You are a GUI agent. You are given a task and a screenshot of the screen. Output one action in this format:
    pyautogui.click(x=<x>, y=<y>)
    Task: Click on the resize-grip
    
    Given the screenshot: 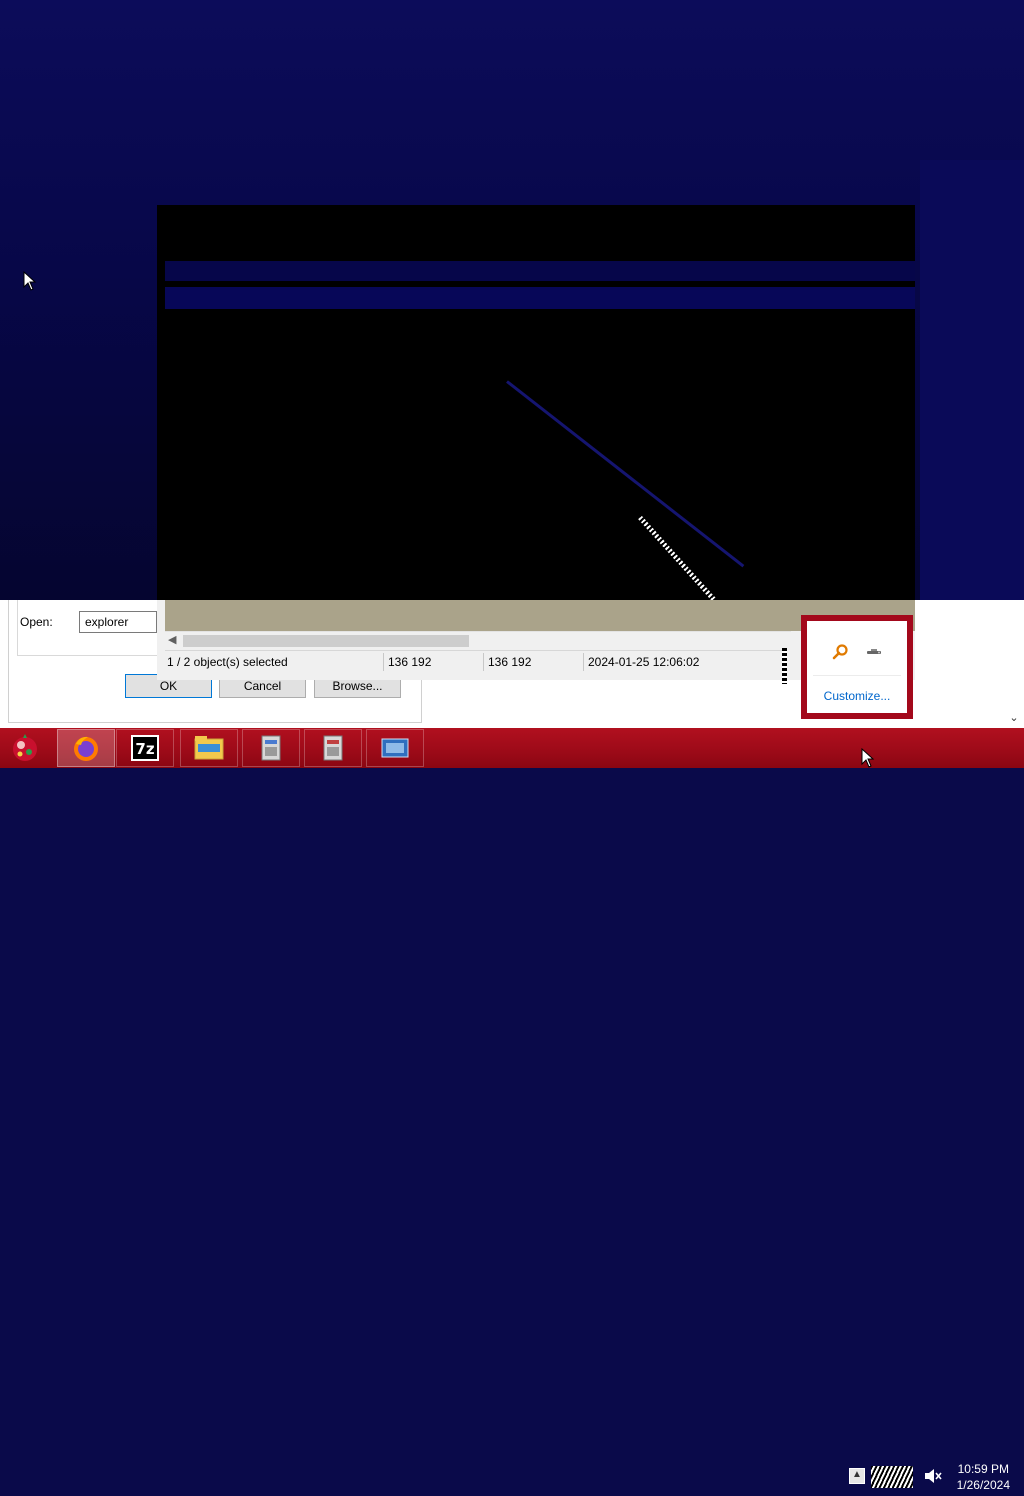 What is the action you would take?
    pyautogui.click(x=784, y=666)
    